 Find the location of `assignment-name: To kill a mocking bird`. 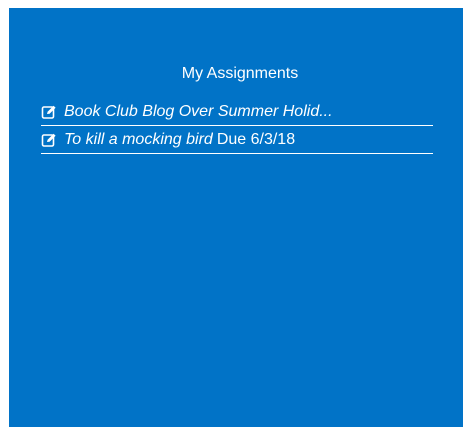

assignment-name: To kill a mocking bird is located at coordinates (138, 139).